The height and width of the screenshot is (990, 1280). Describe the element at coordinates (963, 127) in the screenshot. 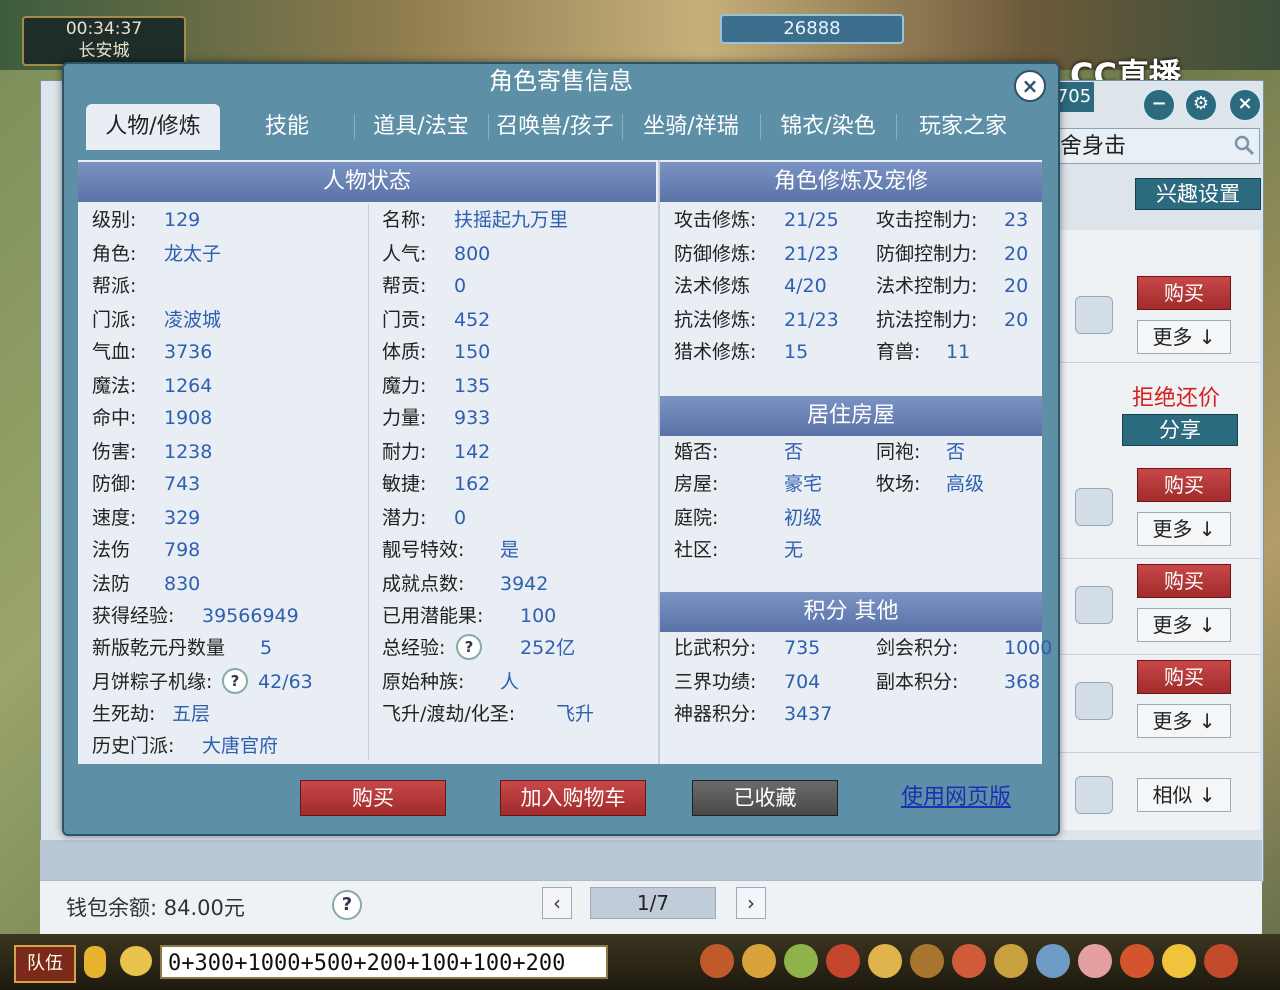

I see `tab-player-home: 玩家之家` at that location.